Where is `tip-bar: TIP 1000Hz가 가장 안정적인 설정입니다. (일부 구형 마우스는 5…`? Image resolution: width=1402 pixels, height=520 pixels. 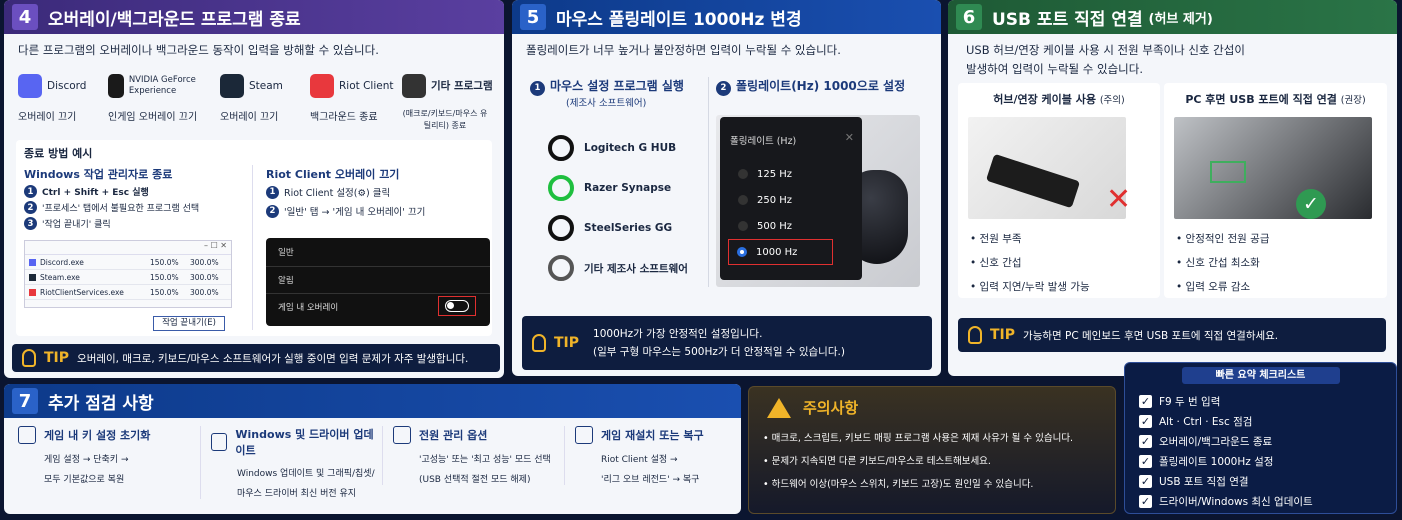
tip-bar: TIP 1000Hz가 가장 안정적인 설정입니다. (일부 구형 마우스는 5… is located at coordinates (727, 343).